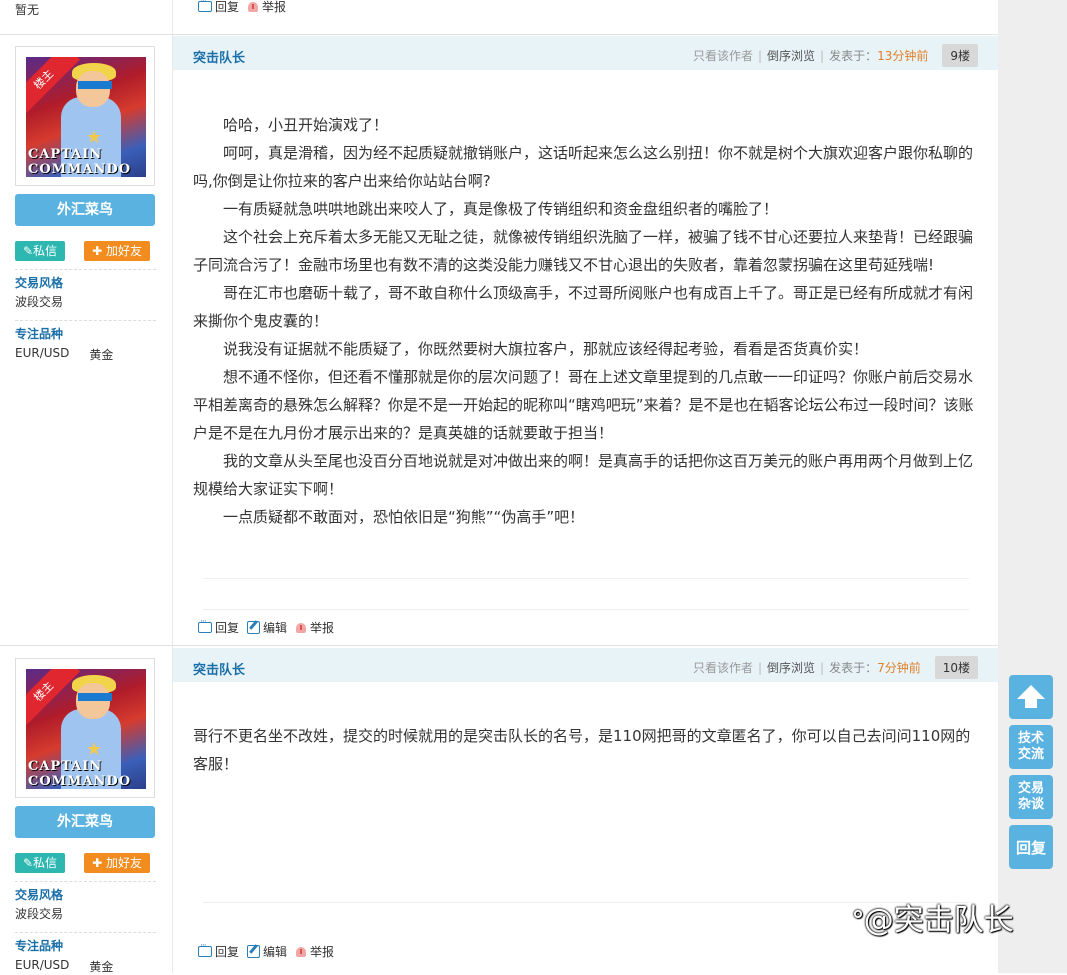 The height and width of the screenshot is (975, 1067). Describe the element at coordinates (266, 7) in the screenshot. I see `prev-report-action: 举报` at that location.